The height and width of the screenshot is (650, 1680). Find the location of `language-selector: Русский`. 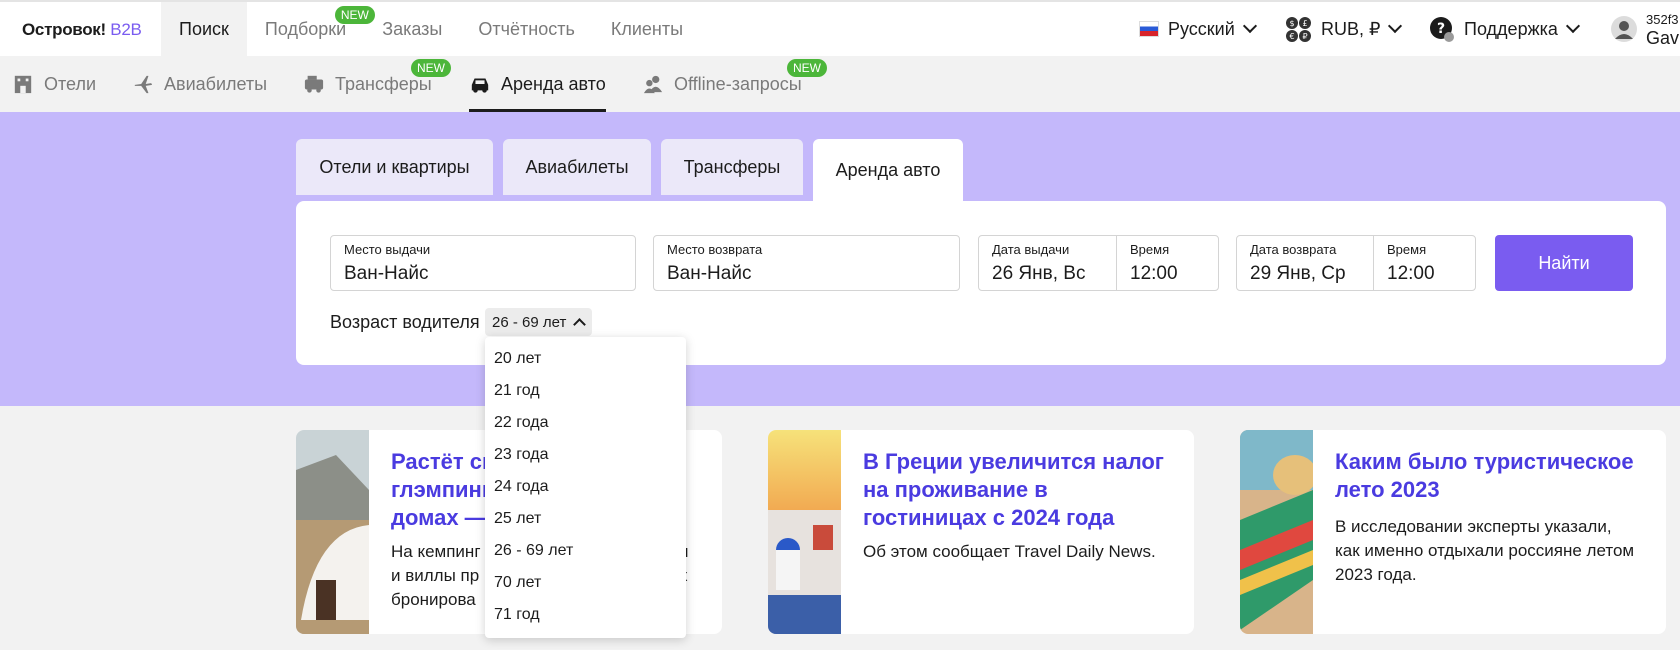

language-selector: Русский is located at coordinates (1198, 29).